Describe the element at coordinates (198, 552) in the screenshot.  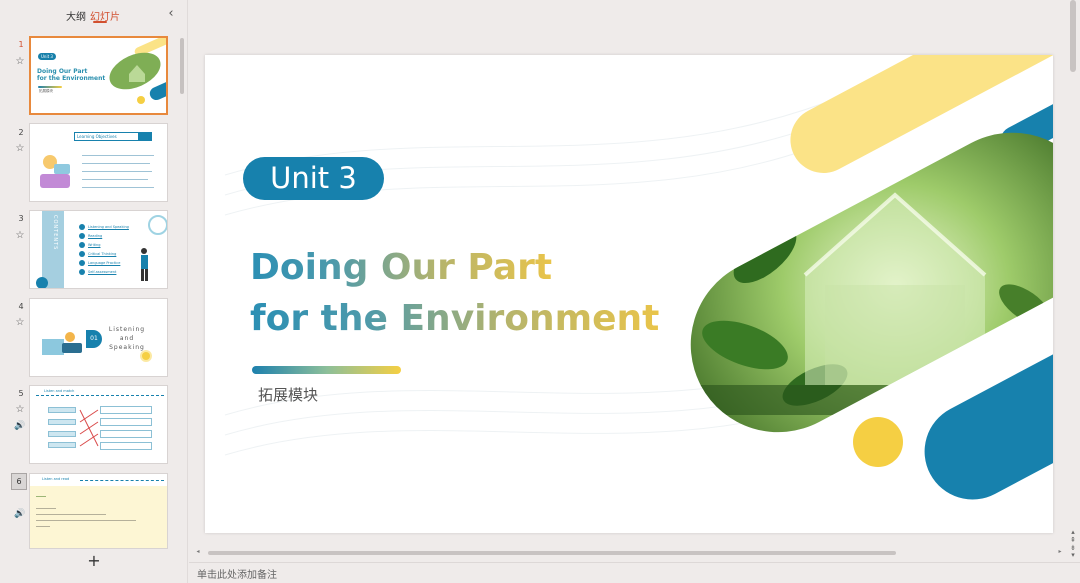
I see `scroll-left-icon: ◂` at that location.